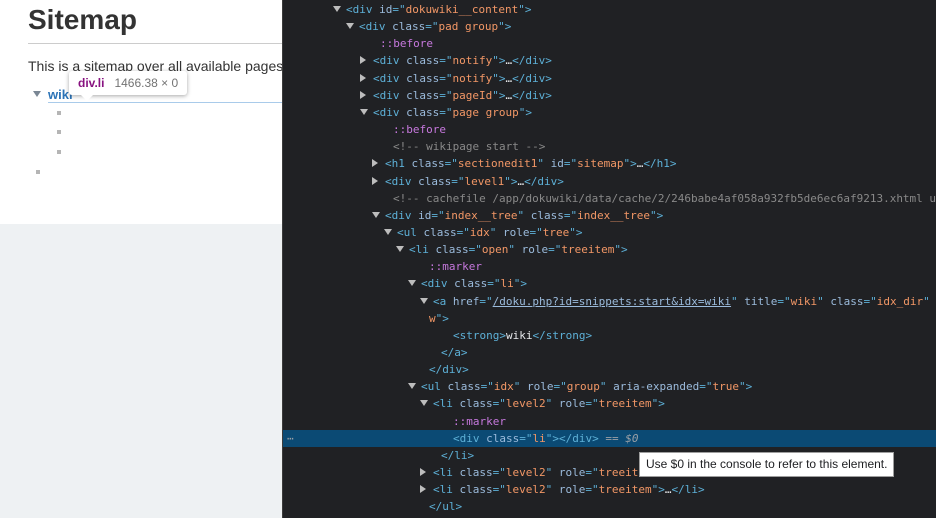  Describe the element at coordinates (549, 404) in the screenshot. I see `dom-node-text: <li class="level2" role="treeitem">` at that location.